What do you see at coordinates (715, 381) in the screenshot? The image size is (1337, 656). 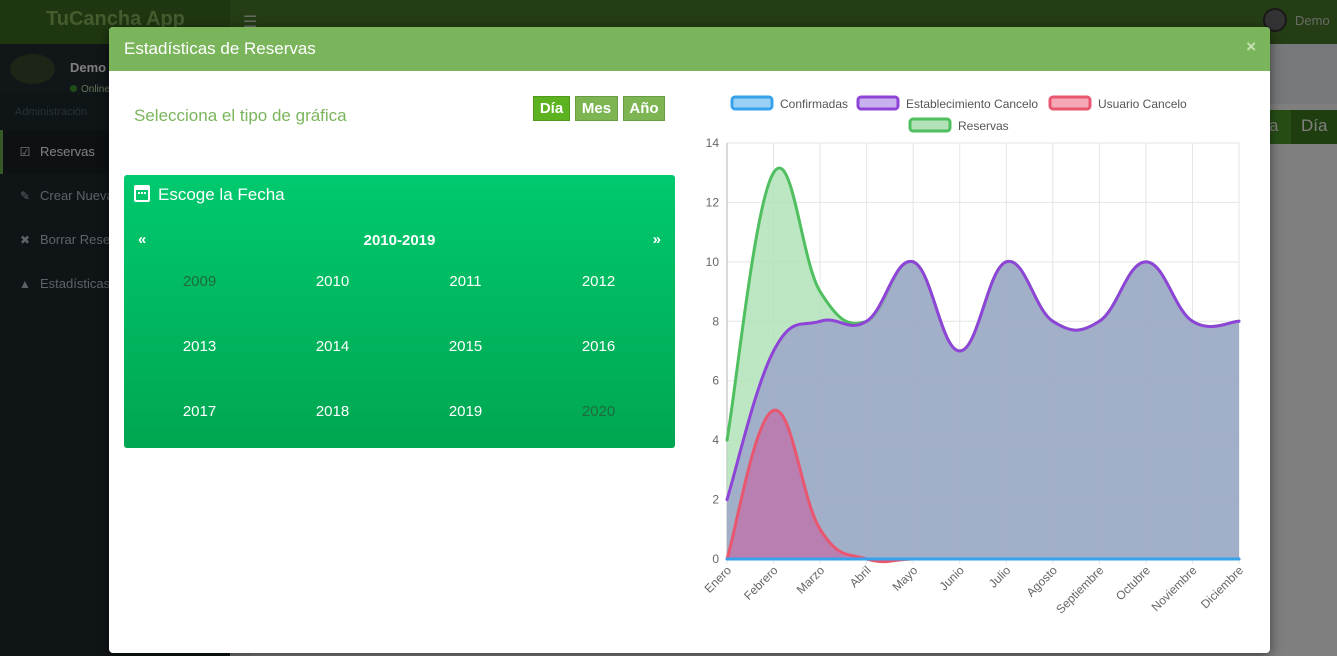 I see `y-tick-label: 6` at bounding box center [715, 381].